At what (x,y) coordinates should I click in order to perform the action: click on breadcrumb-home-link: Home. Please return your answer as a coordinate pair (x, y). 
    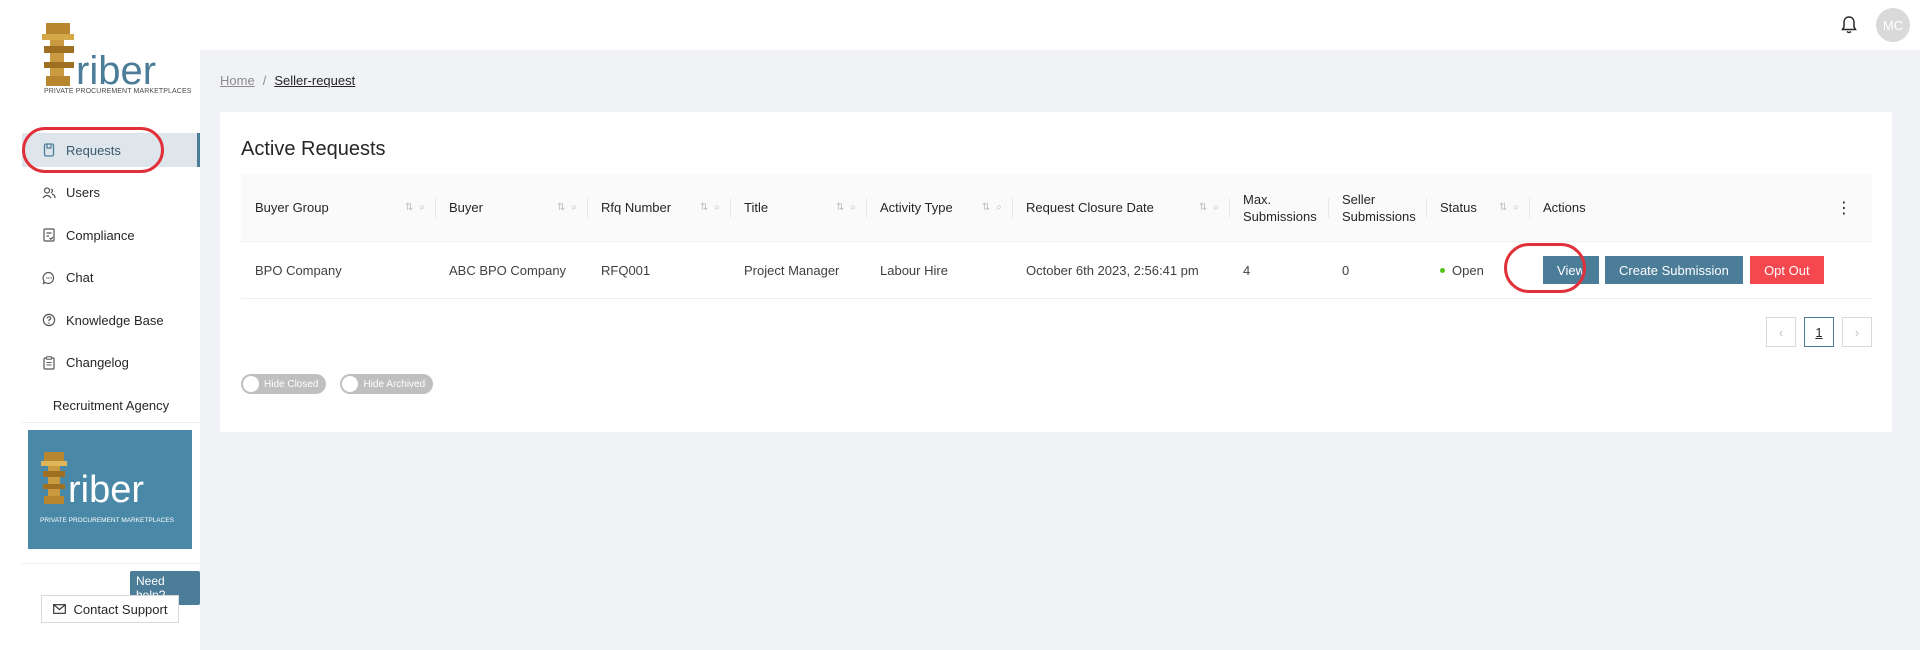
    Looking at the image, I should click on (237, 80).